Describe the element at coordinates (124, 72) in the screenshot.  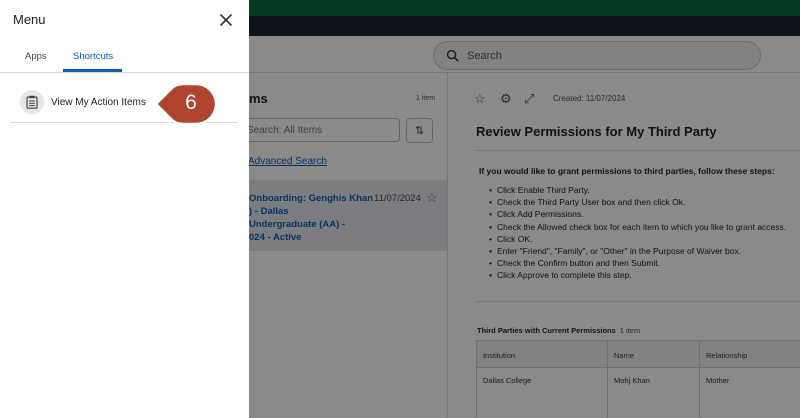
I see `tab-divider` at that location.